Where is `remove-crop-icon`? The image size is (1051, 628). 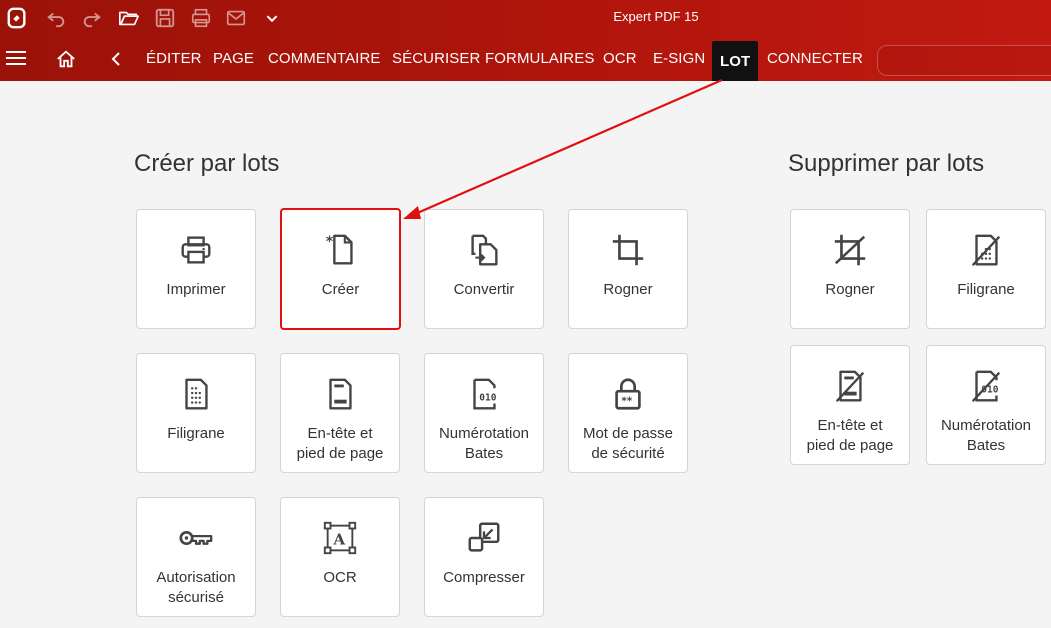
remove-crop-icon is located at coordinates (850, 250).